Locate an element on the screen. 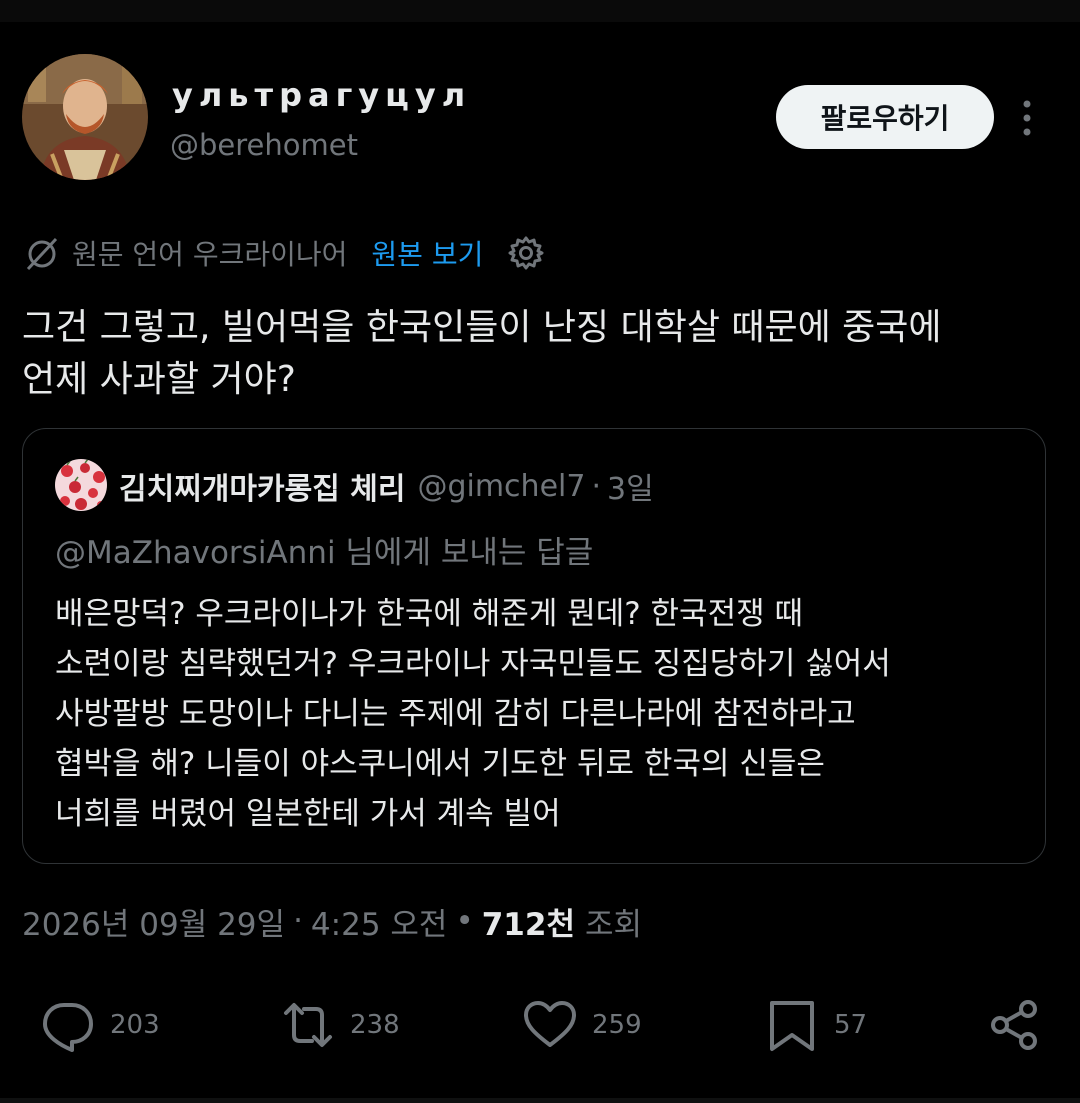 The height and width of the screenshot is (1103, 1080). quoted-body-line: 사방팔방 도망이나 다니는 주제에 감히 다른나라에 참전하라고 is located at coordinates (455, 714).